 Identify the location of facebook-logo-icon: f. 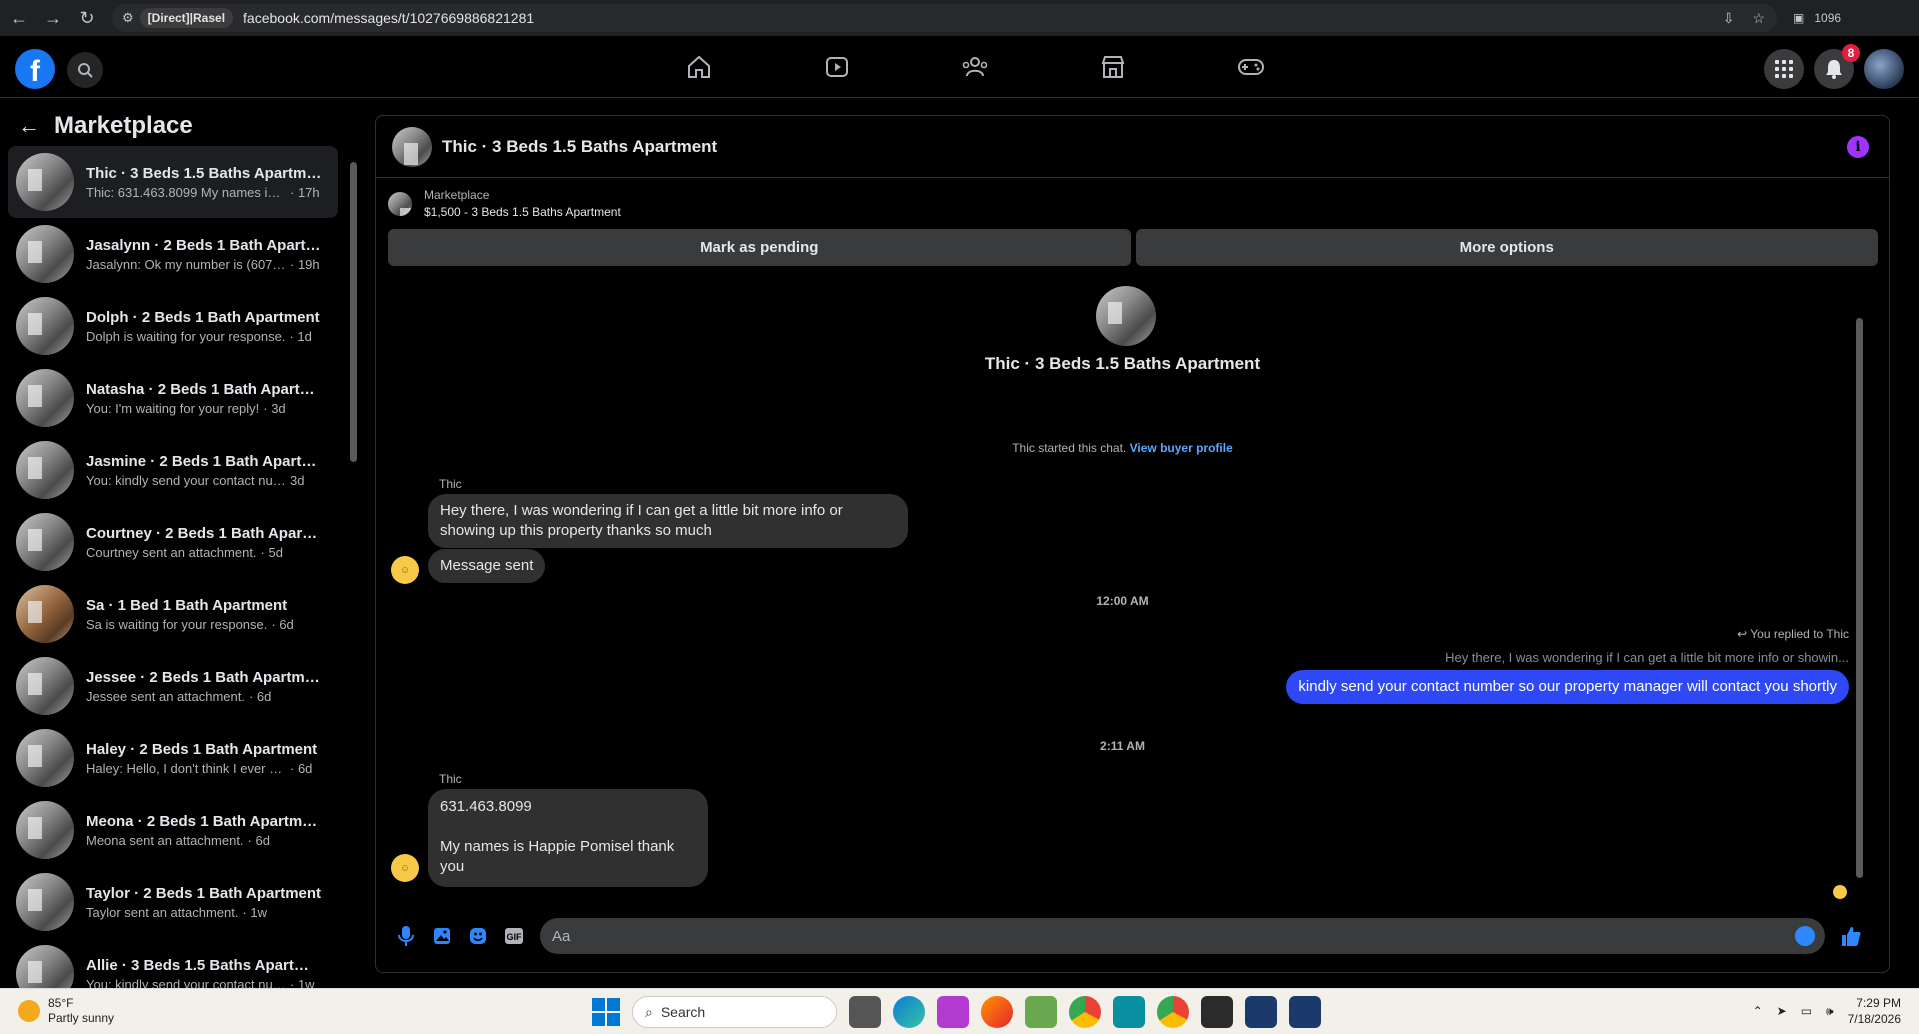
(35, 69).